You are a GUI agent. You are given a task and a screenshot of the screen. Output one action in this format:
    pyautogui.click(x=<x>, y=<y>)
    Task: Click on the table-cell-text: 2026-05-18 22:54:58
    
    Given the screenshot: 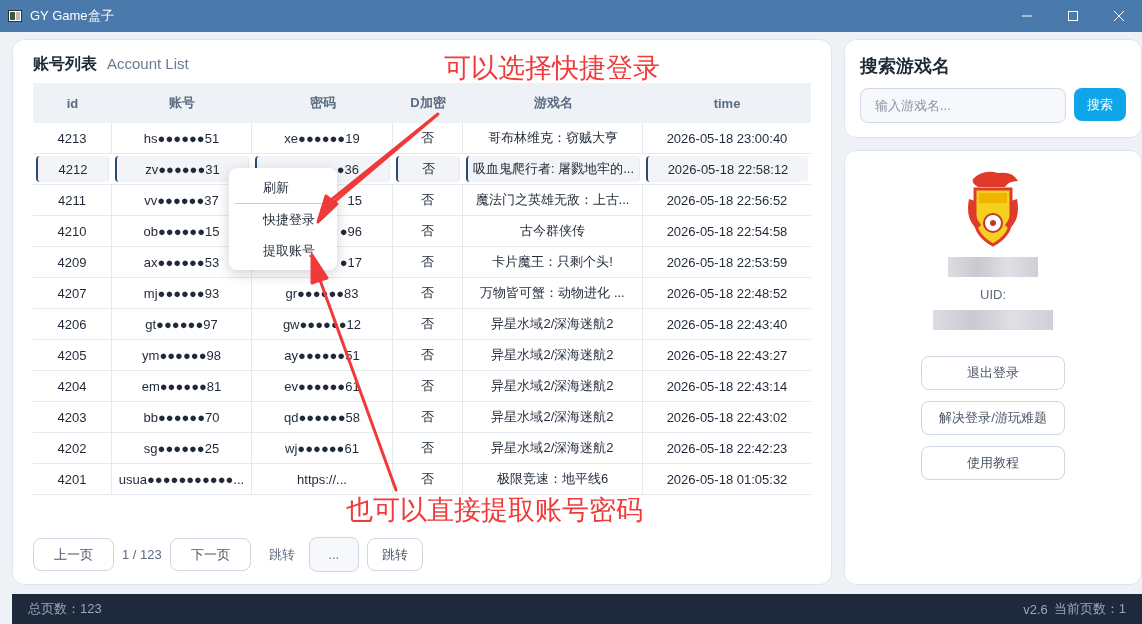 What is the action you would take?
    pyautogui.click(x=727, y=231)
    